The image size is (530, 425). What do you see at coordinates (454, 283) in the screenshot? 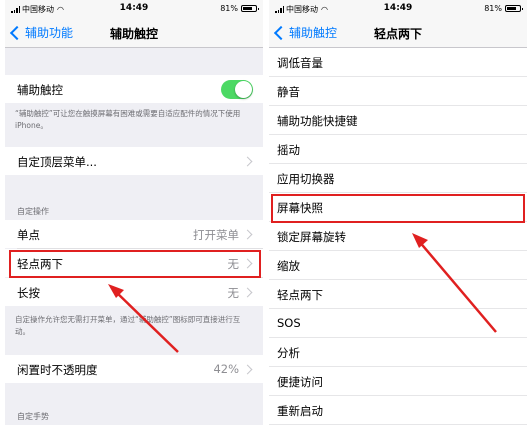
I see `right-arrow-icon` at bounding box center [454, 283].